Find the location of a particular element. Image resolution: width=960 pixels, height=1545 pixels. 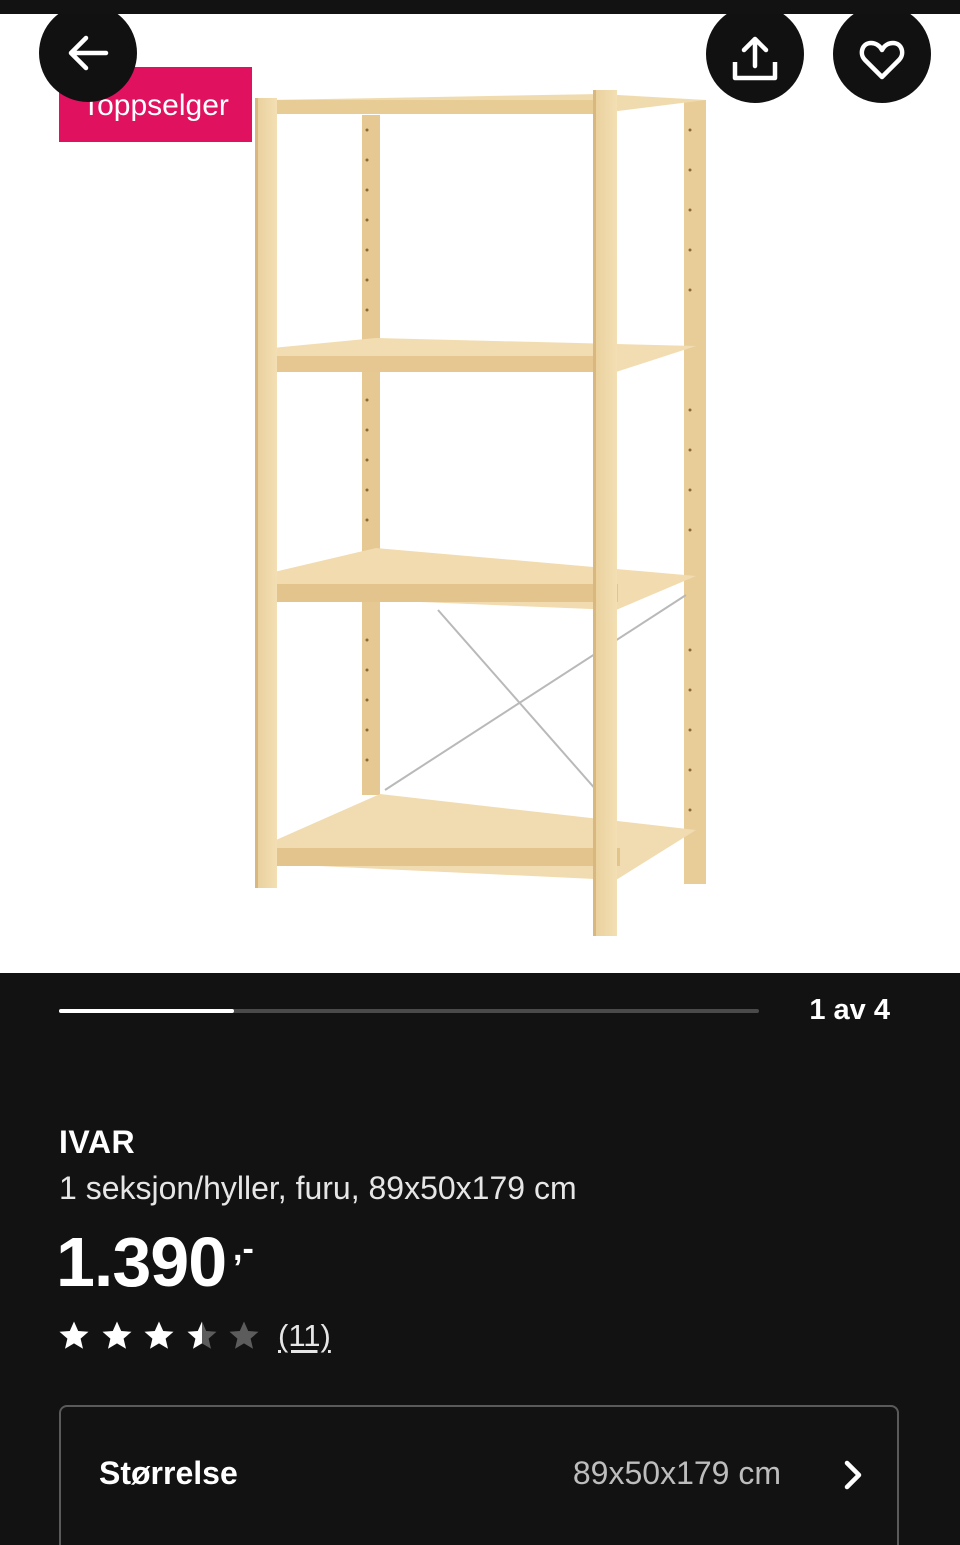

size-value: 89x50x179 cm is located at coordinates (676, 1473).